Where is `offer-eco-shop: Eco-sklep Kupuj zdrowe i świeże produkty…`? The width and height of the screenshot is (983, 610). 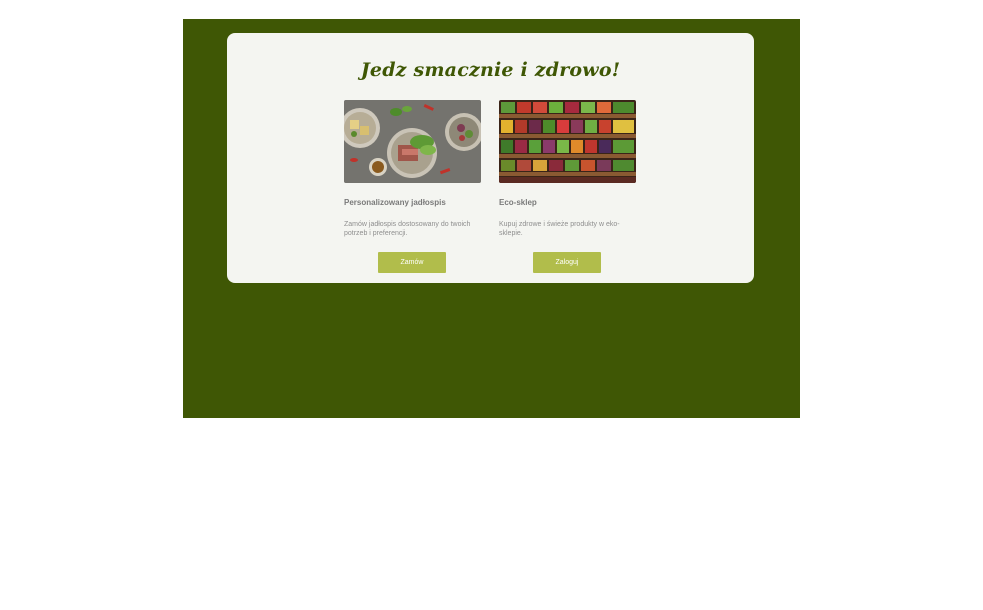
offer-eco-shop: Eco-sklep Kupuj zdrowe i świeże produkty… is located at coordinates (567, 186).